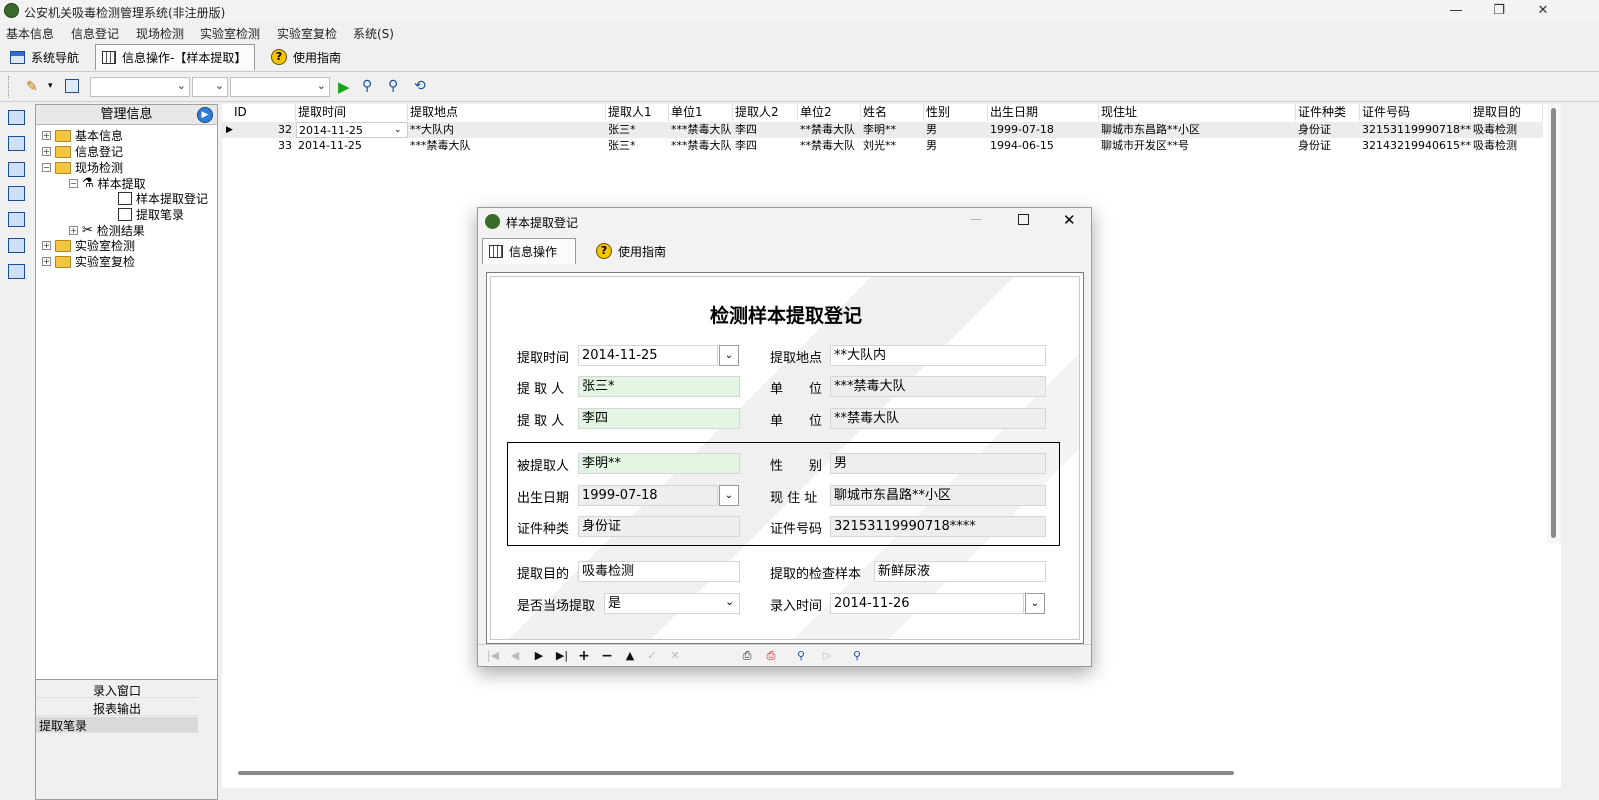  What do you see at coordinates (938, 526) in the screenshot?
I see `id-number-field: 32153119990718****` at bounding box center [938, 526].